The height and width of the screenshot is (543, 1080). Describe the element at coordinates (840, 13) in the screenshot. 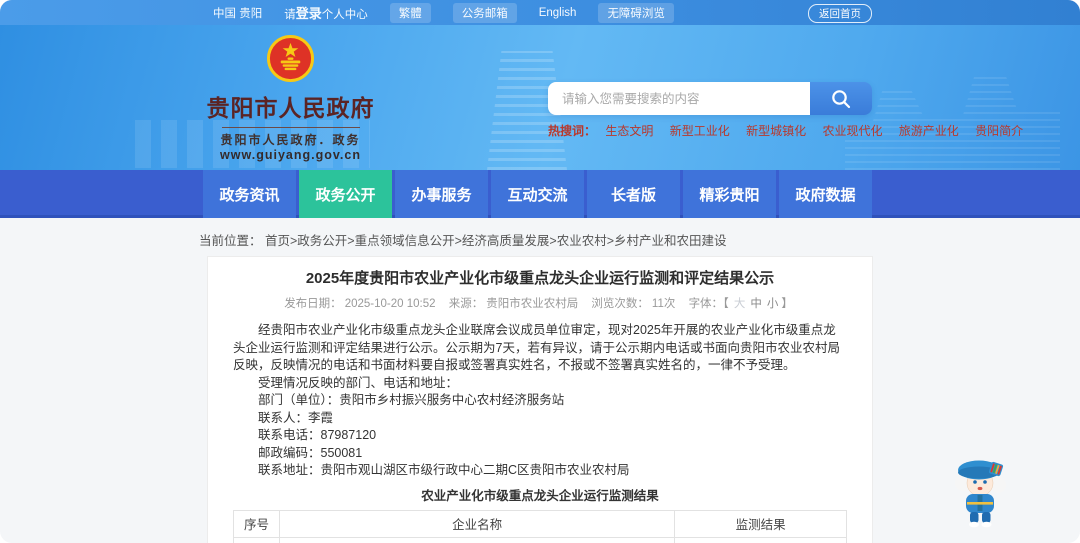

I see `back-home-button: 返回首页` at that location.